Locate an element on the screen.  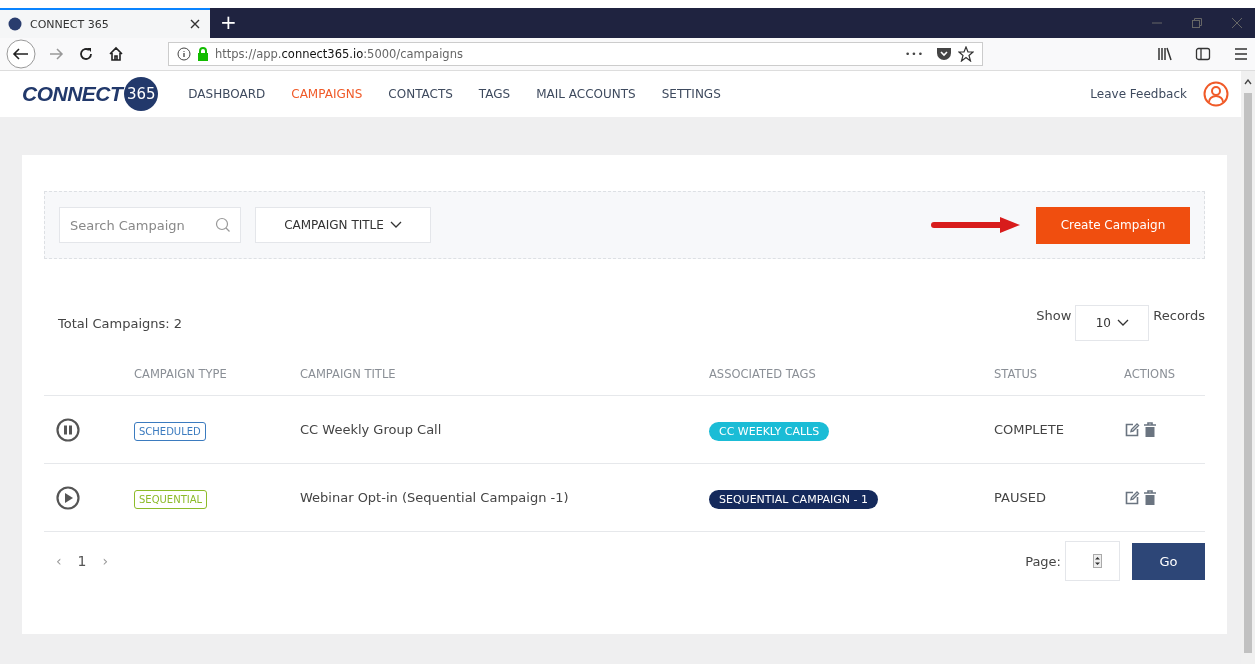
column-header: ACTIONS is located at coordinates (1150, 374).